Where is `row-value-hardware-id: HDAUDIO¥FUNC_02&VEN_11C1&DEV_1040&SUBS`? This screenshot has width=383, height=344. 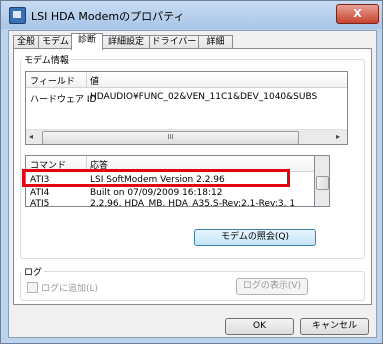
row-value-hardware-id: HDAUDIO¥FUNC_02&VEN_11C1&DEV_1040&SUBS is located at coordinates (204, 97).